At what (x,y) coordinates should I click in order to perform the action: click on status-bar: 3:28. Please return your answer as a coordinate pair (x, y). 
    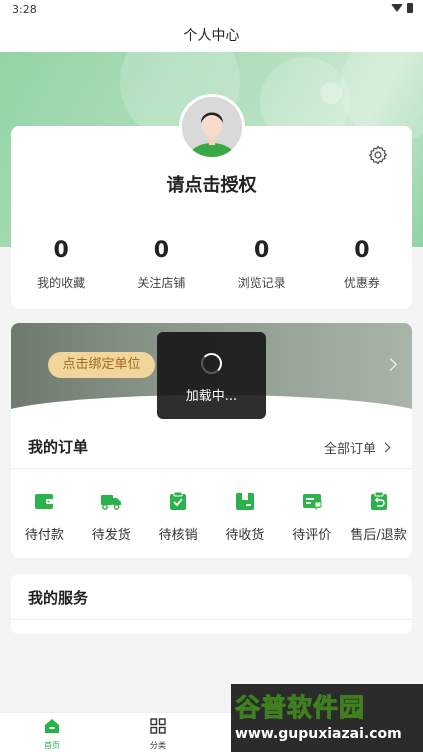
    Looking at the image, I should click on (211, 10).